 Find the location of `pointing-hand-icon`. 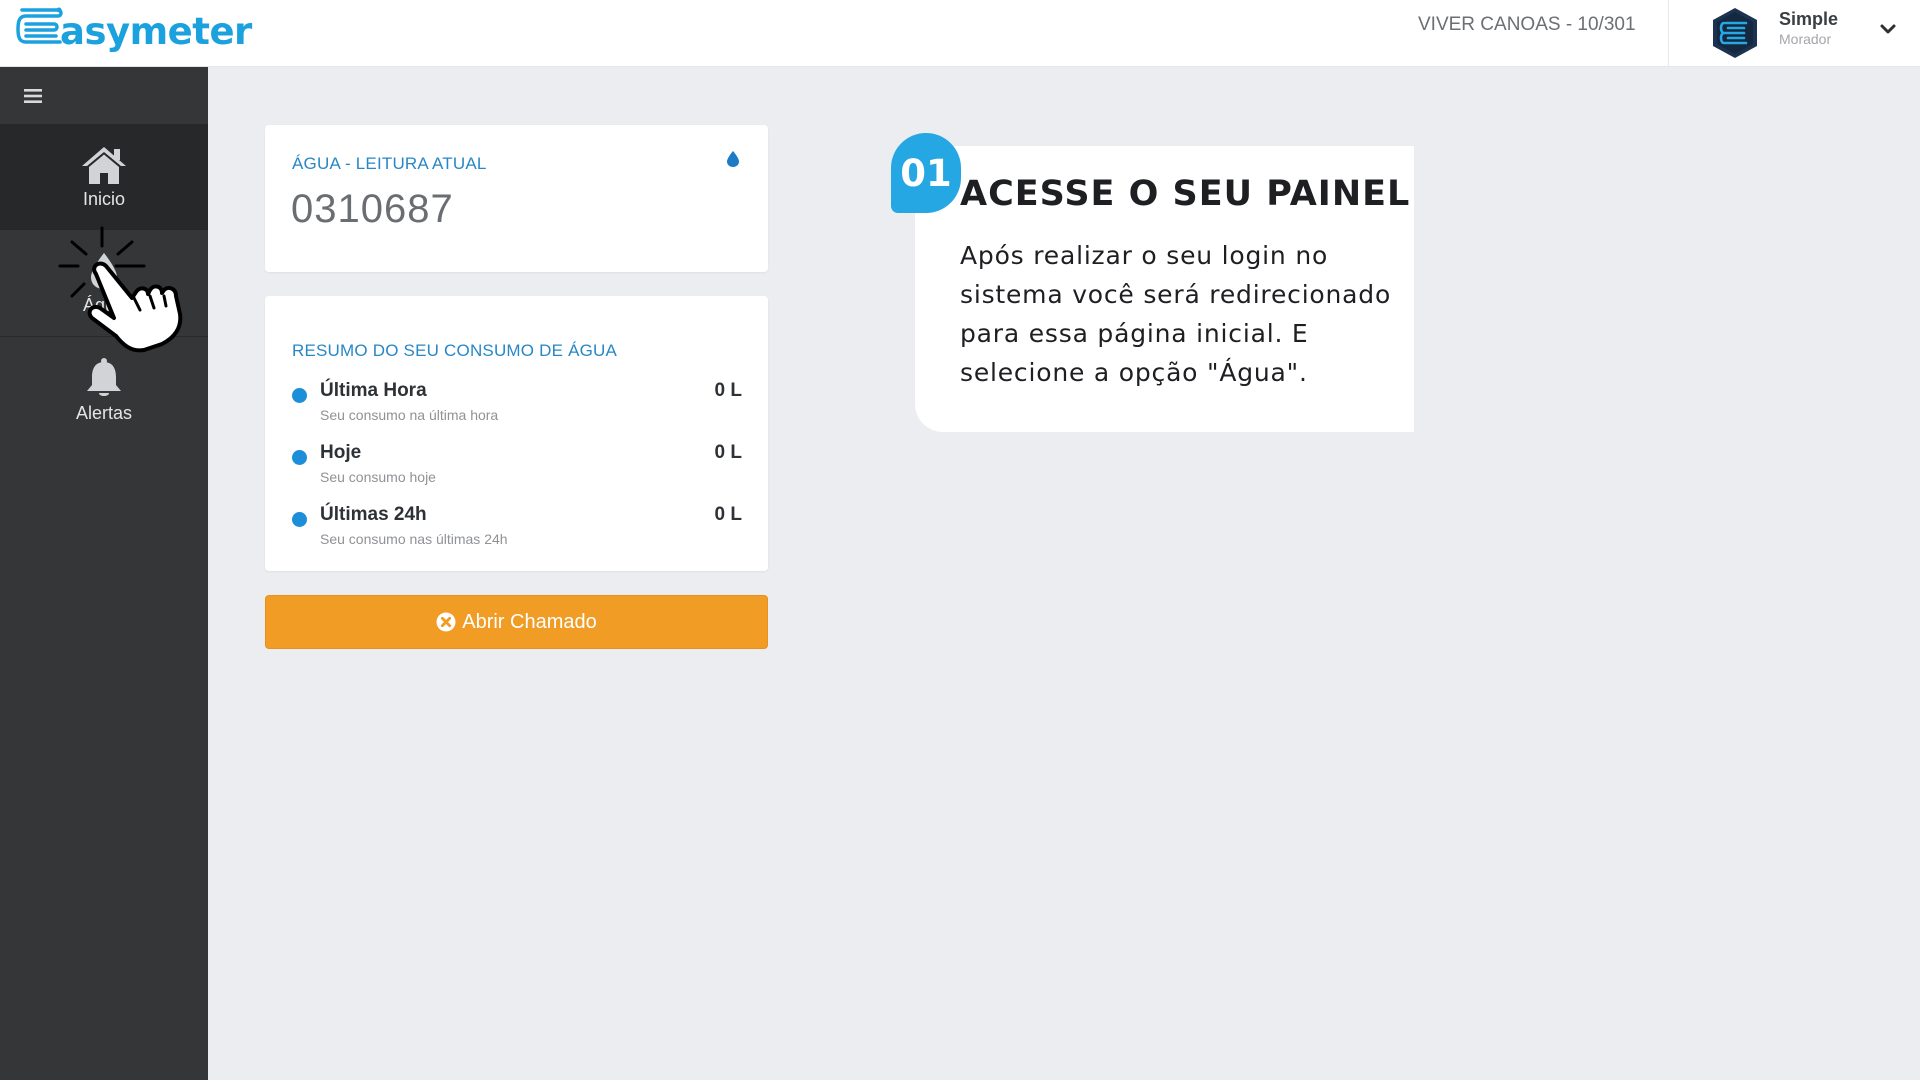

pointing-hand-icon is located at coordinates (120, 289).